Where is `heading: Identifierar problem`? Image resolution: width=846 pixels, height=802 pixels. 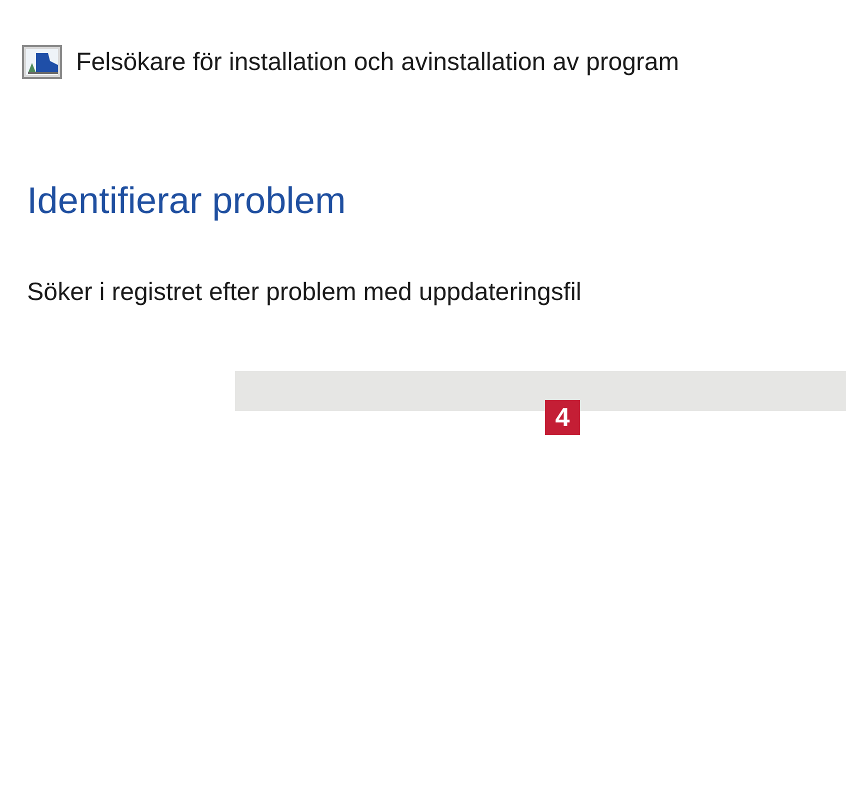 heading: Identifierar problem is located at coordinates (187, 201).